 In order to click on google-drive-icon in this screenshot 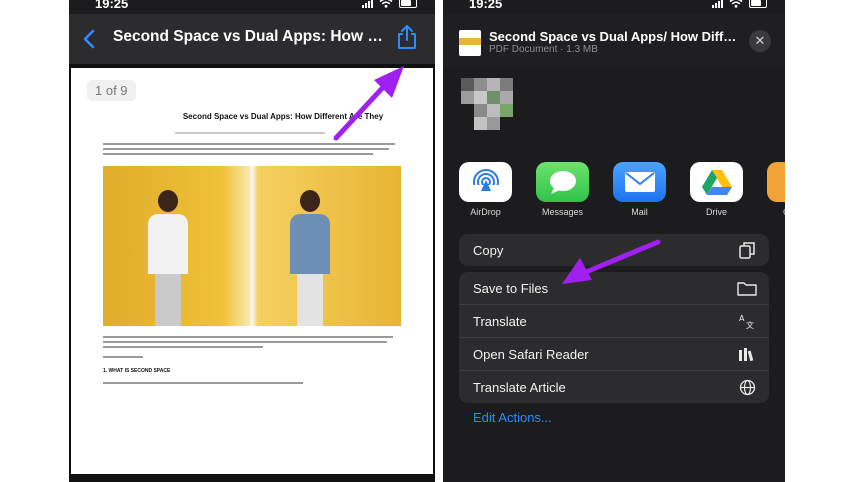, I will do `click(716, 182)`.